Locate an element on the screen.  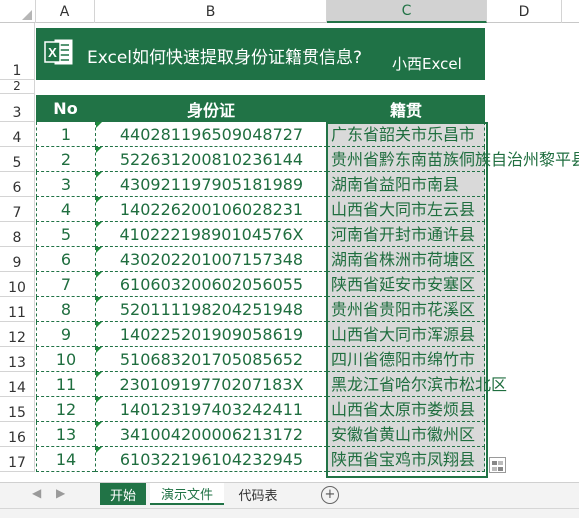
tab-start: 开始 is located at coordinates (123, 494).